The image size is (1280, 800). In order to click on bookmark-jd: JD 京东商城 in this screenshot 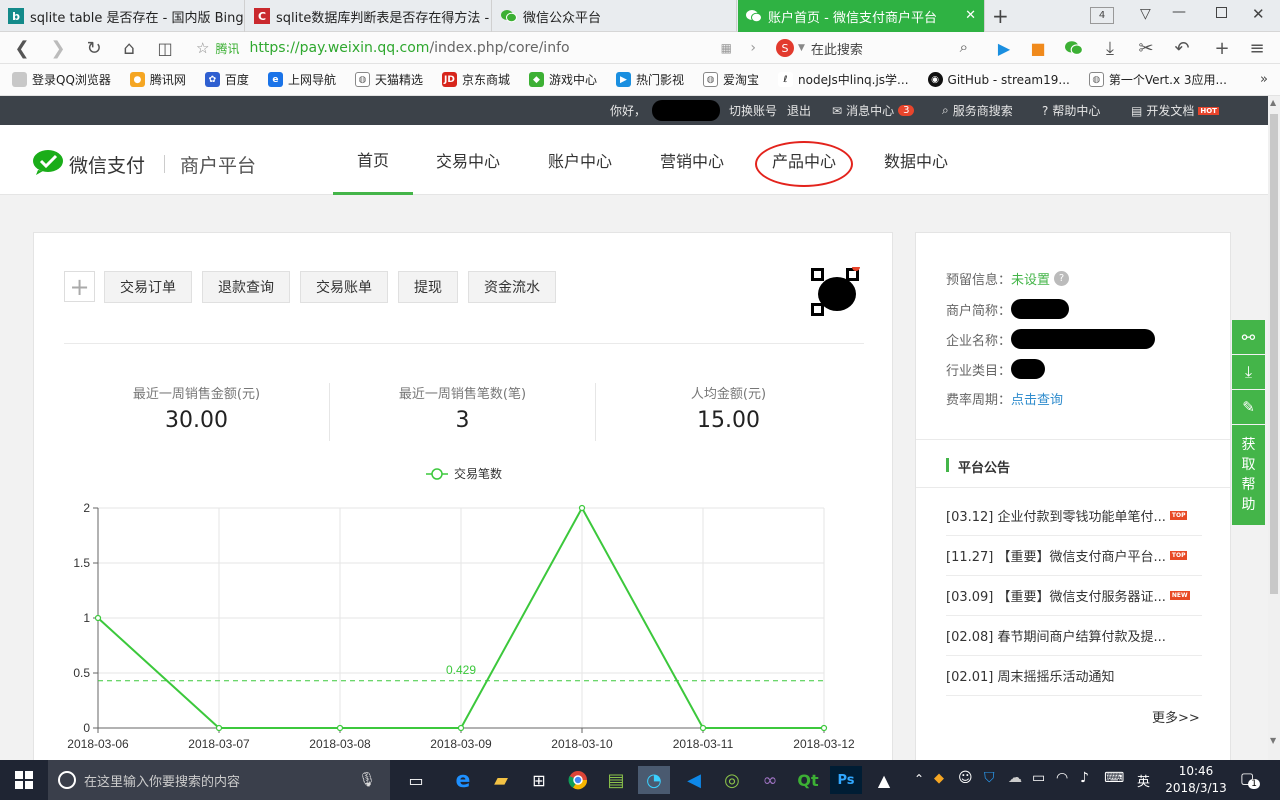, I will do `click(475, 79)`.